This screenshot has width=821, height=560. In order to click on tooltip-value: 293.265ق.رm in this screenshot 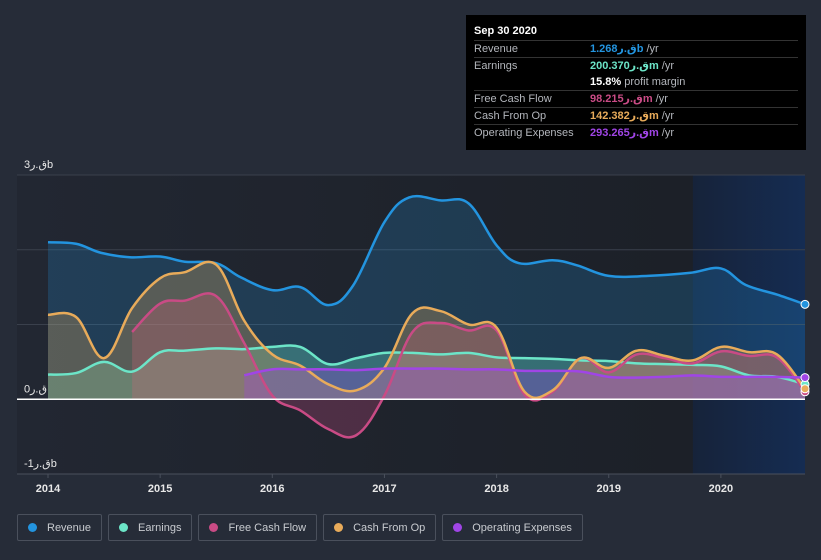, I will do `click(624, 133)`.